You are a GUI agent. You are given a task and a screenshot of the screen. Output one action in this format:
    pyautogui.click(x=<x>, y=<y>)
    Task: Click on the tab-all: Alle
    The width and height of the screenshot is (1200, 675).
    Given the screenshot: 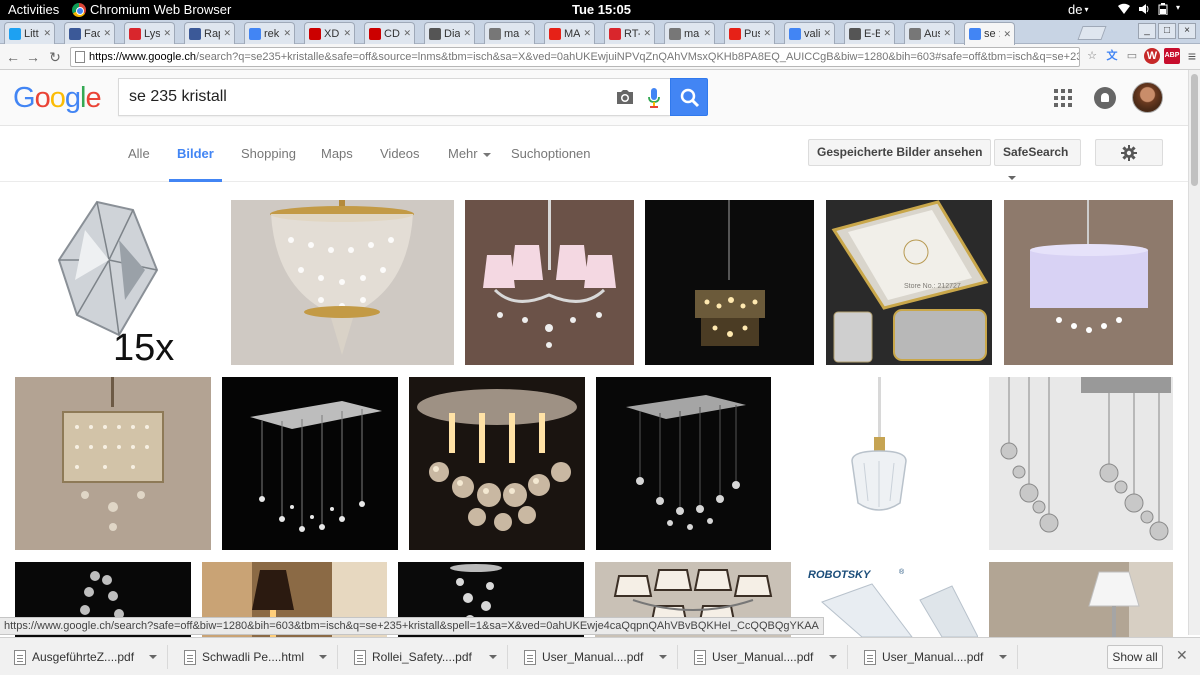 What is the action you would take?
    pyautogui.click(x=139, y=153)
    